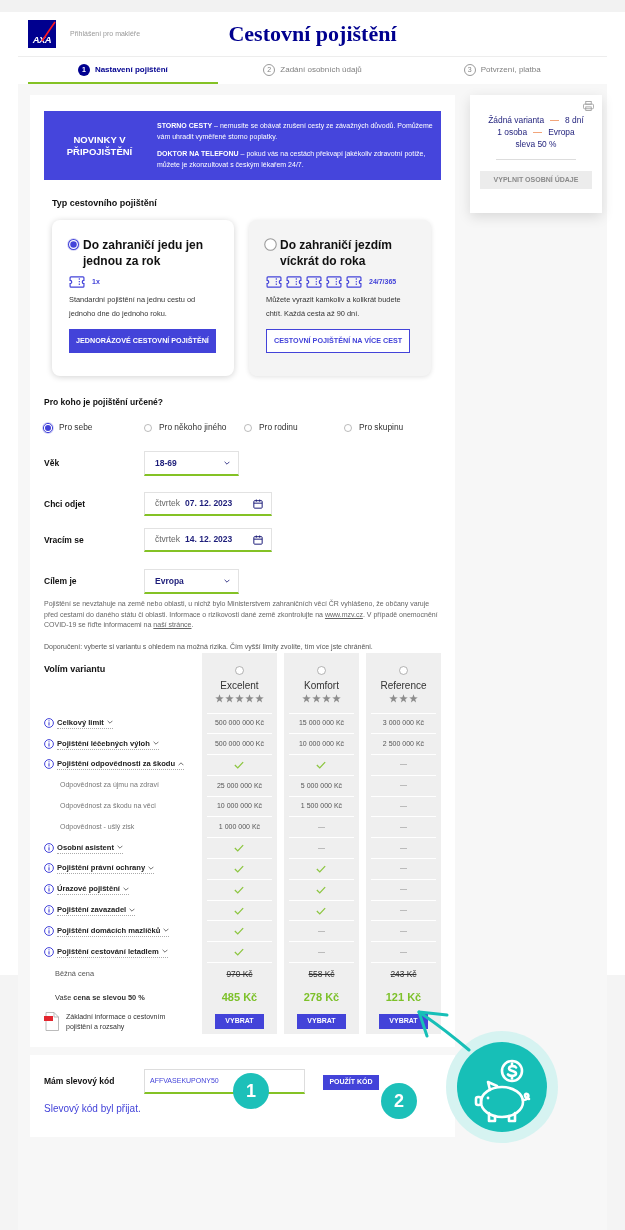  What do you see at coordinates (321, 974) in the screenshot?
I see `regular-price: 558 Kč` at bounding box center [321, 974].